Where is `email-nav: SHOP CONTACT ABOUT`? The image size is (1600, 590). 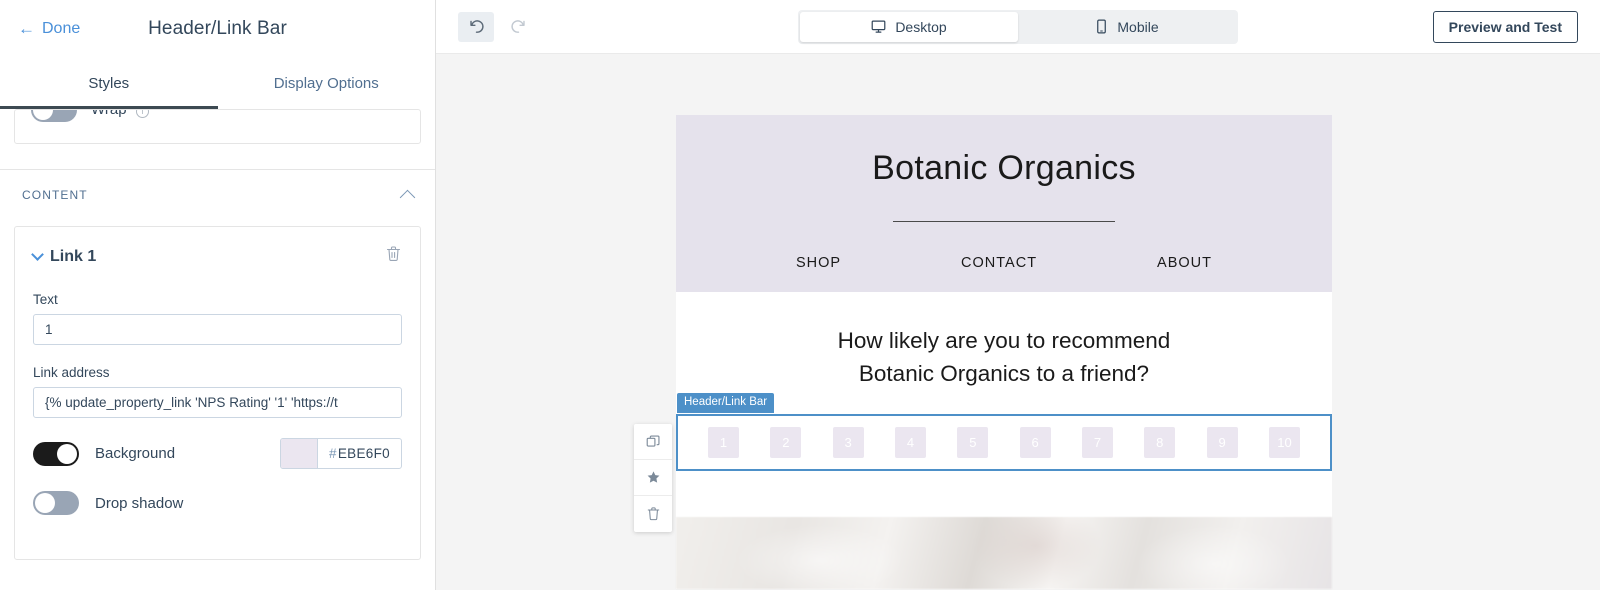 email-nav: SHOP CONTACT ABOUT is located at coordinates (1004, 263).